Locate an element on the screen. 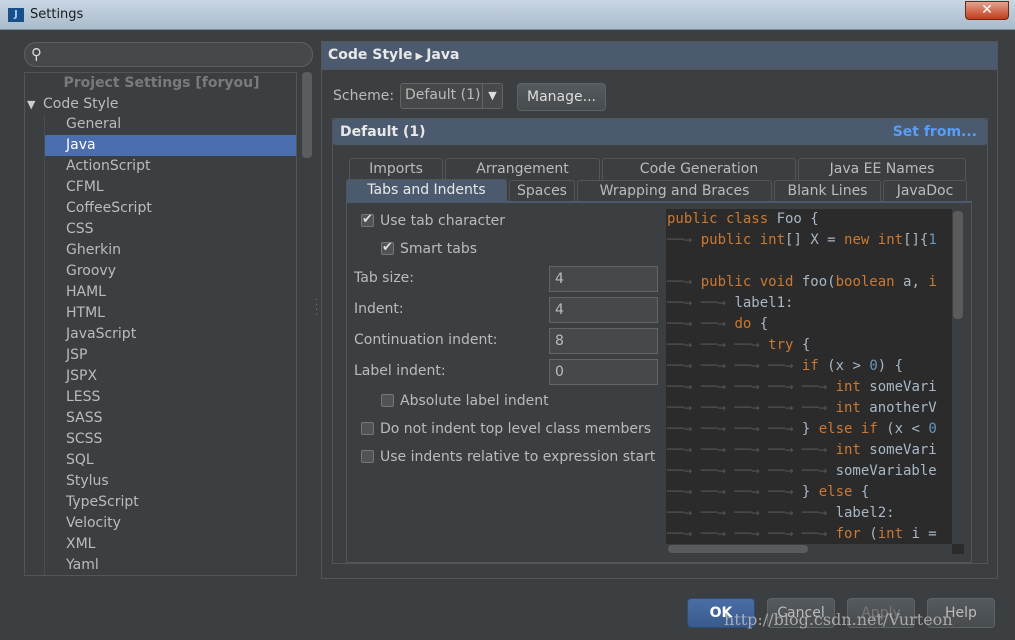 The width and height of the screenshot is (1015, 640). tree-item-coffeescript: CoffeeScript is located at coordinates (170, 208).